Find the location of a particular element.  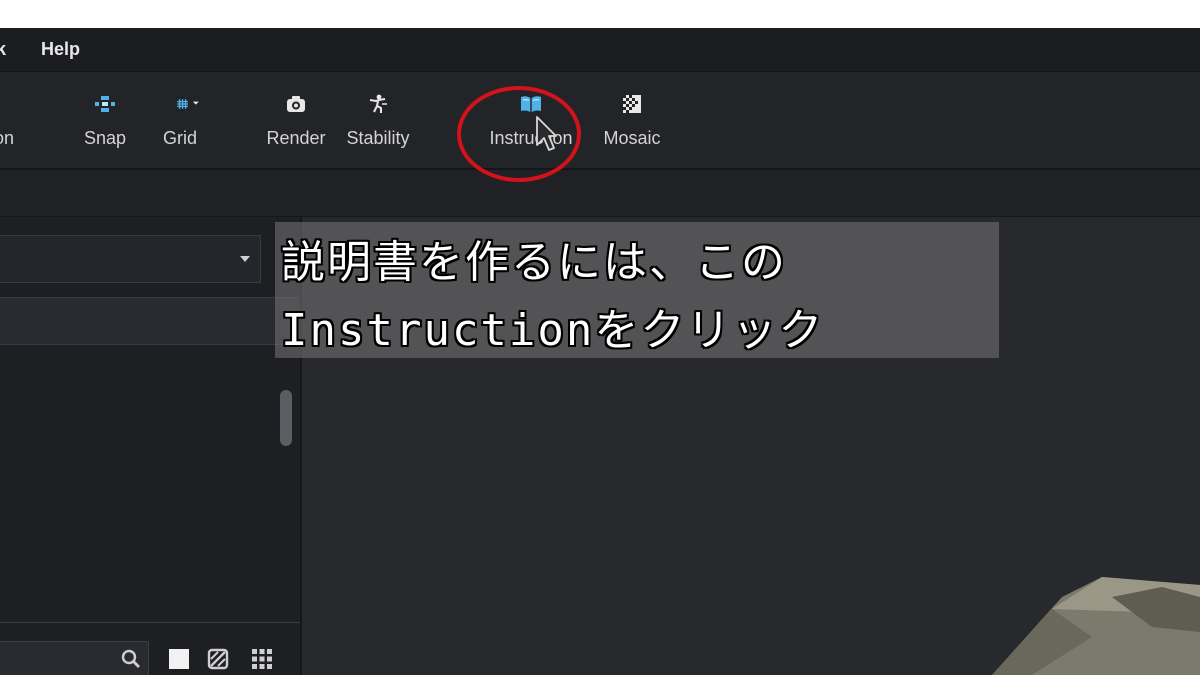

stability-figure-icon is located at coordinates (378, 103).